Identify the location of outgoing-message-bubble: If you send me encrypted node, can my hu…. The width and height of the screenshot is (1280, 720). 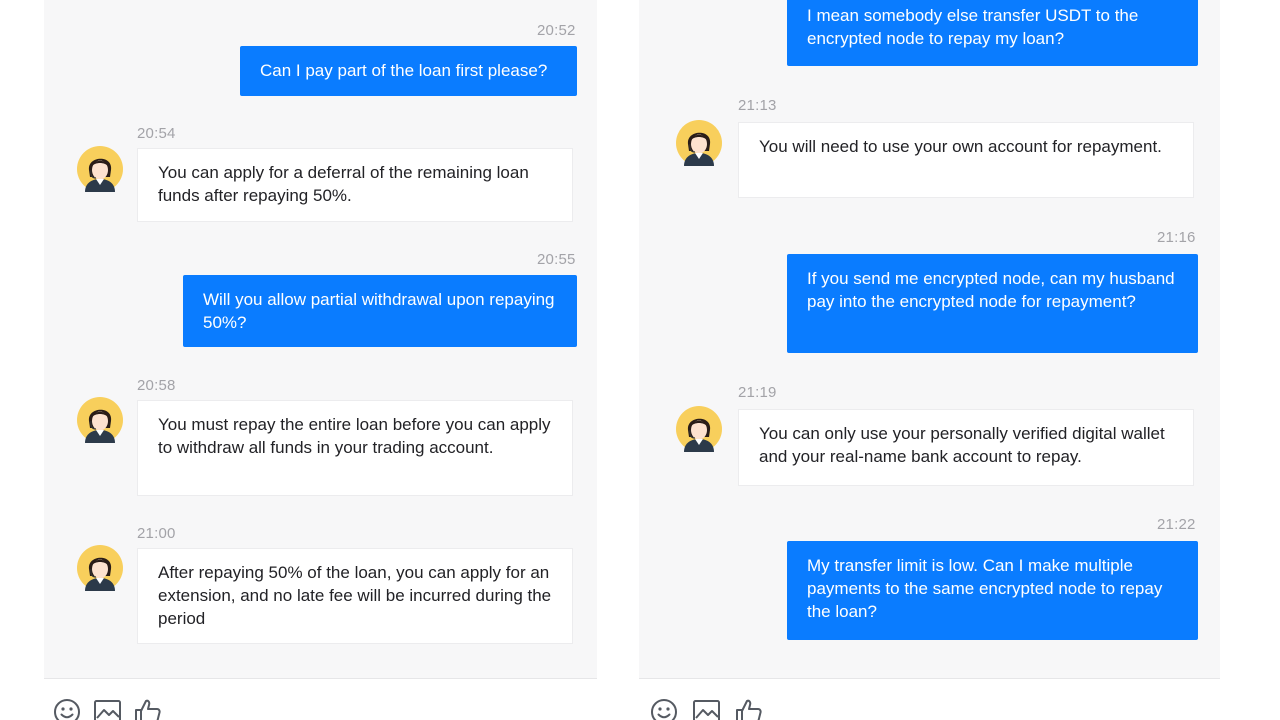
(992, 303).